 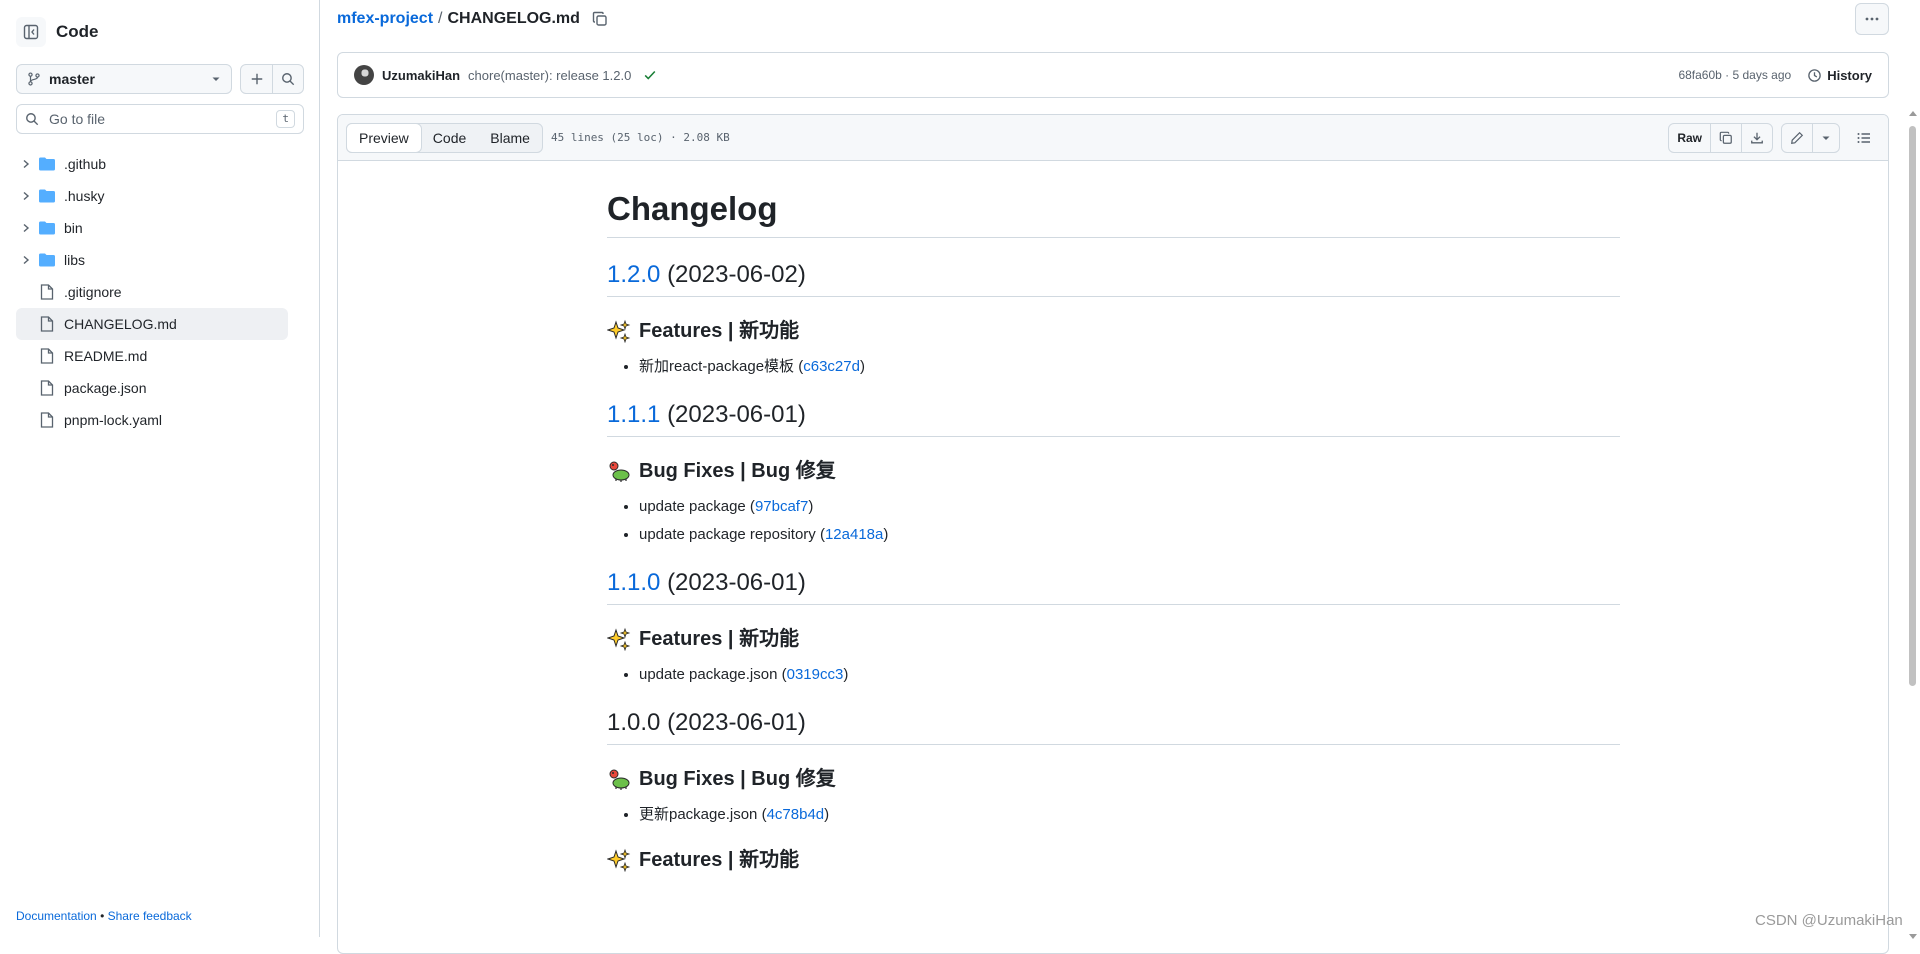 What do you see at coordinates (56, 916) in the screenshot?
I see `documentation-link: Documentation` at bounding box center [56, 916].